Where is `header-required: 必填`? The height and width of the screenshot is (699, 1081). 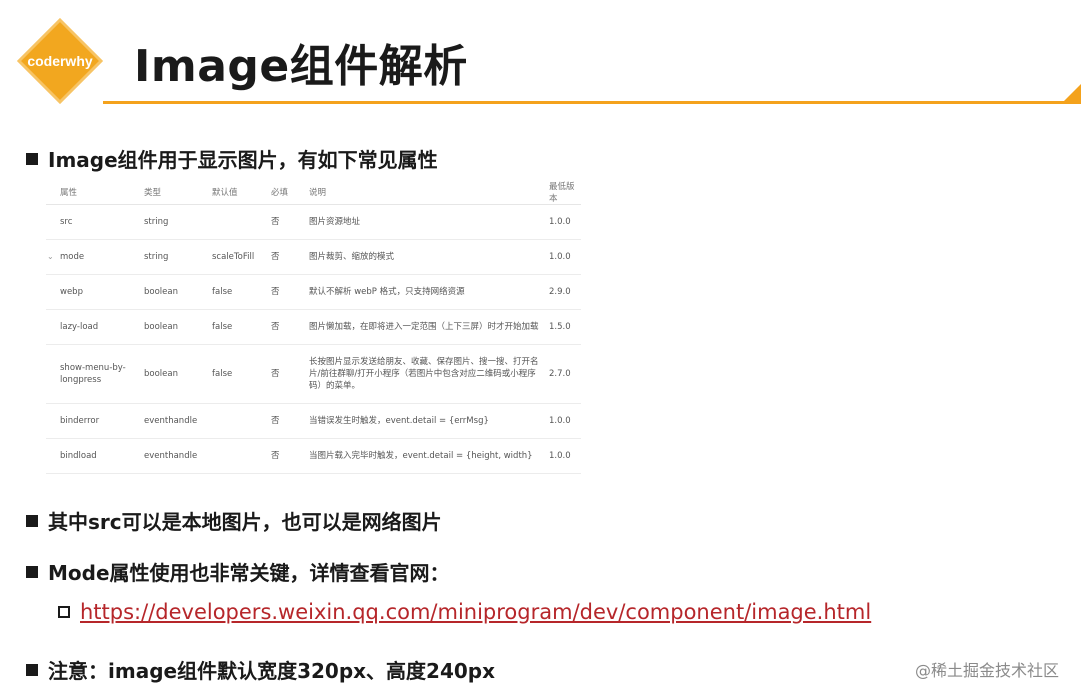 header-required: 必填 is located at coordinates (290, 192).